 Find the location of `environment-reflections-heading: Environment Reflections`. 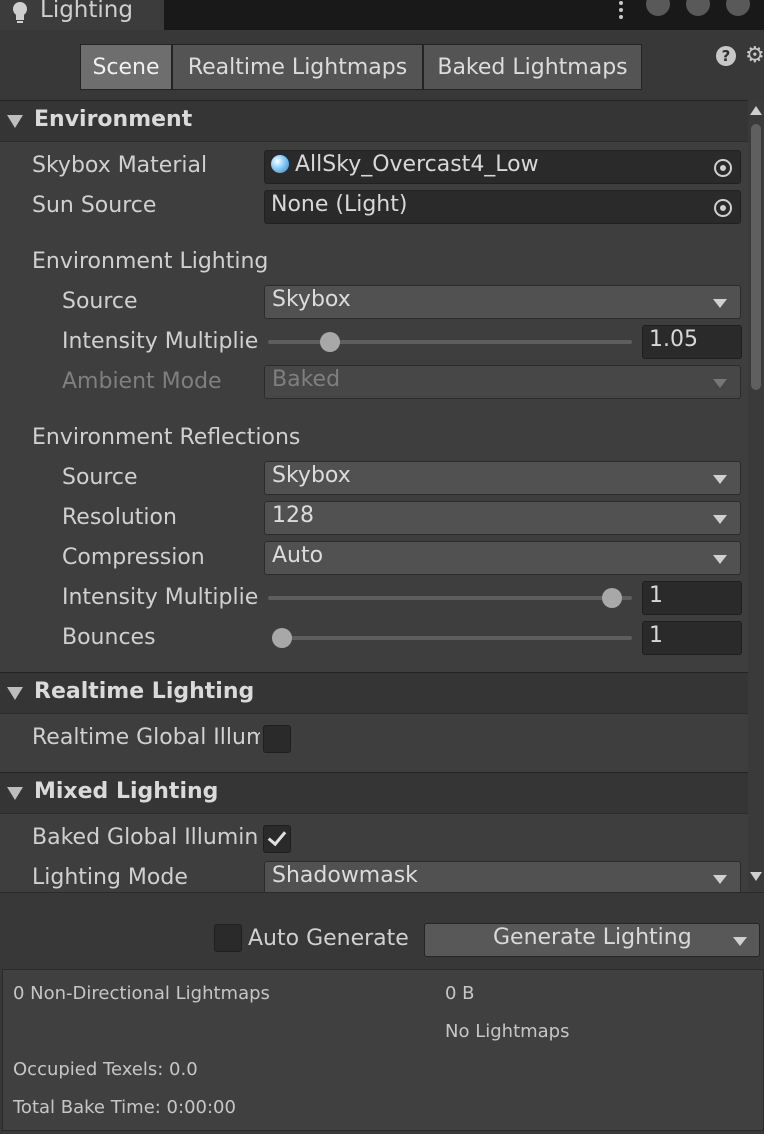

environment-reflections-heading: Environment Reflections is located at coordinates (166, 437).